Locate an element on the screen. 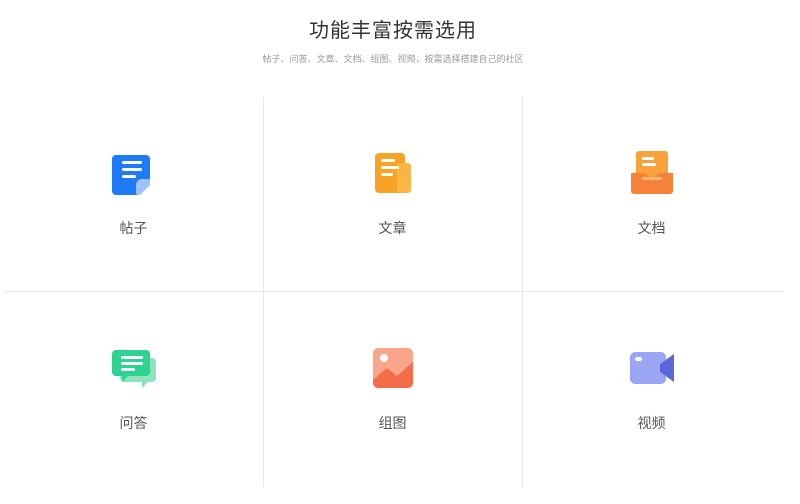 This screenshot has height=504, width=800. feature-card-document: 文档 is located at coordinates (651, 194).